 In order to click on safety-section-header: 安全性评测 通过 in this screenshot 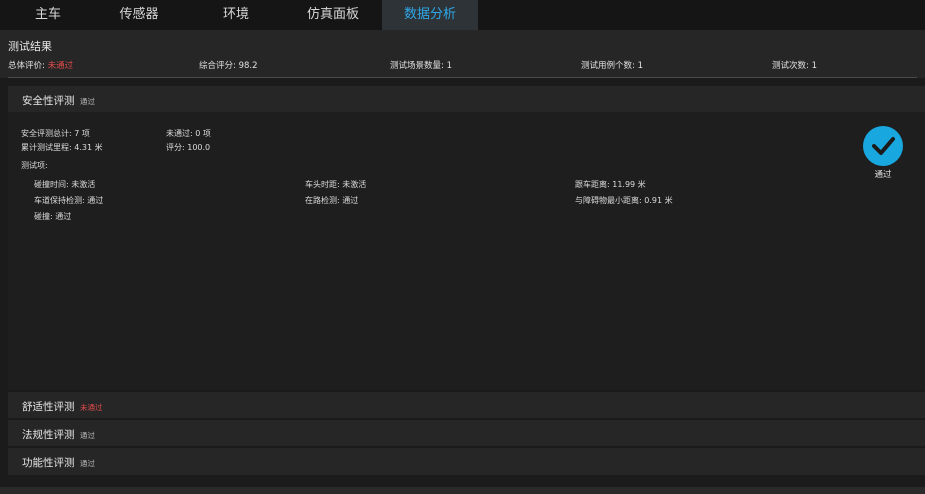, I will do `click(466, 99)`.